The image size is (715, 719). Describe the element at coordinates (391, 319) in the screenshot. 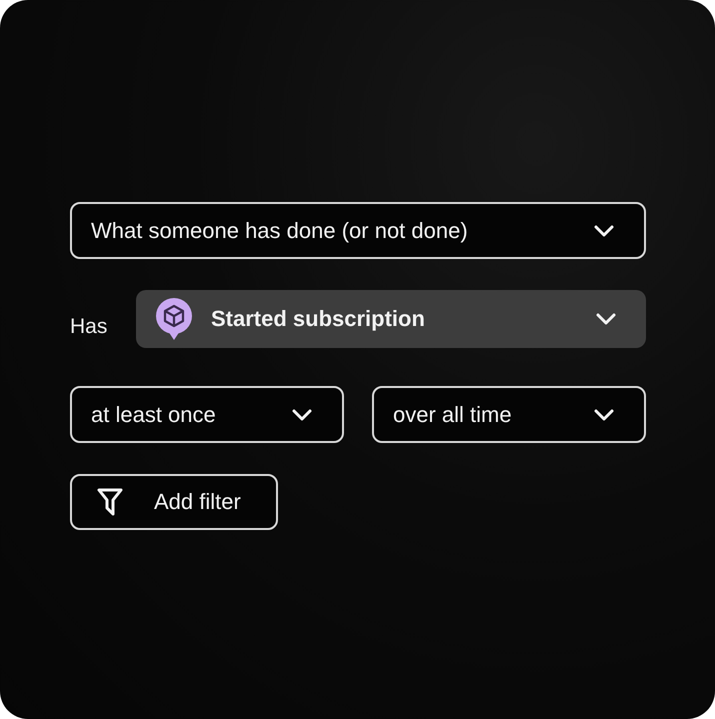

I see `event-dropdown: Started subscription` at that location.